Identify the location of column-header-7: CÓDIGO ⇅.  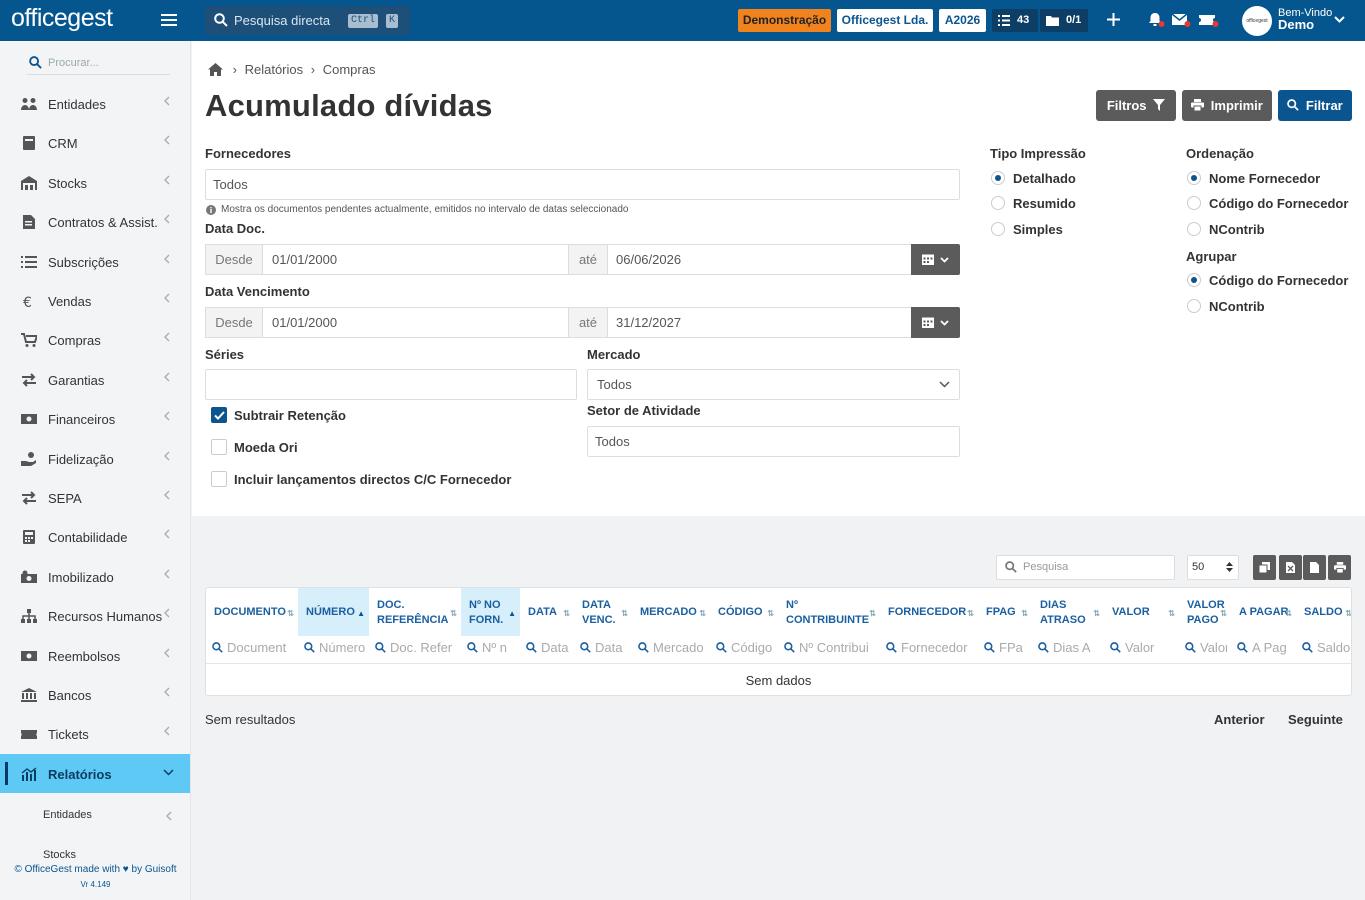
(744, 612).